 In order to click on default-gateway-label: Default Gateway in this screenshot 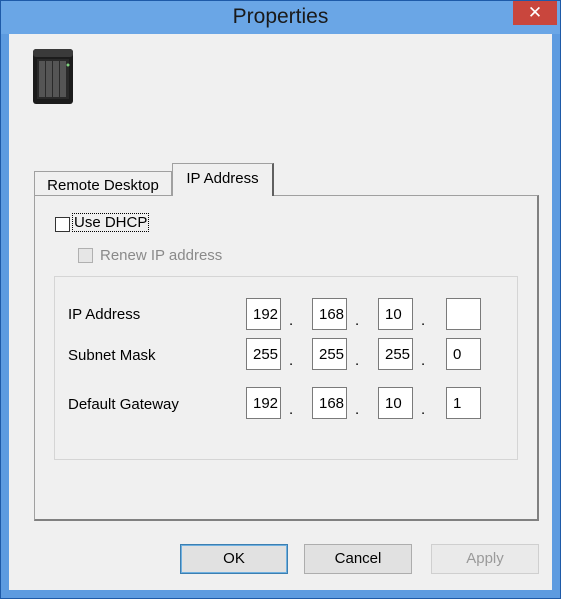, I will do `click(123, 404)`.